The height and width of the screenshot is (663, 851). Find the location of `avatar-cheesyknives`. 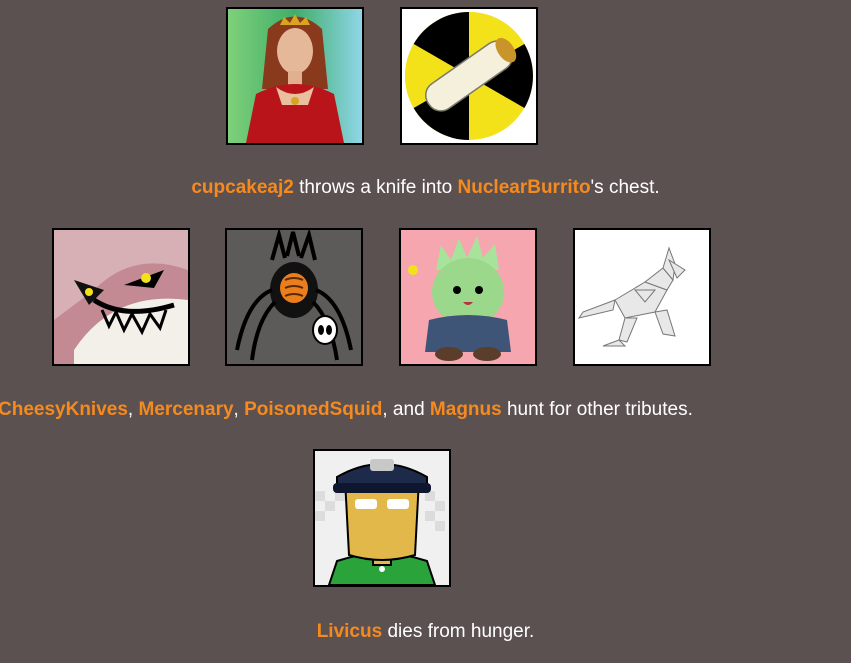

avatar-cheesyknives is located at coordinates (121, 297).